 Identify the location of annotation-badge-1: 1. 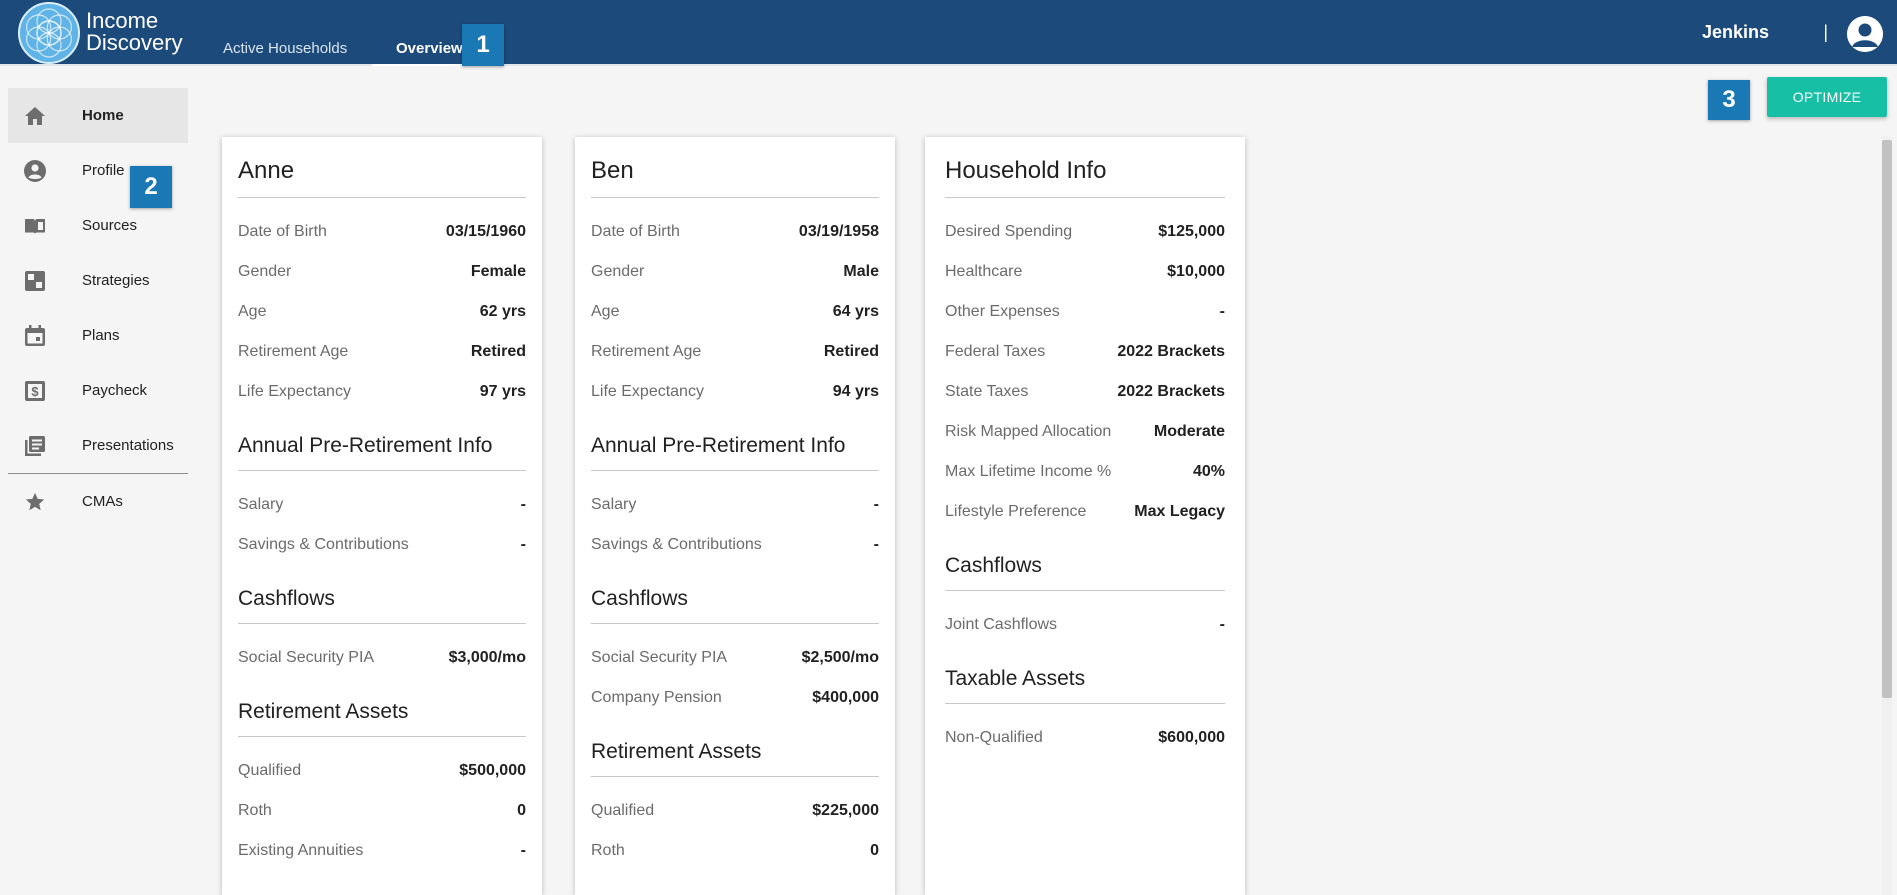
(483, 45).